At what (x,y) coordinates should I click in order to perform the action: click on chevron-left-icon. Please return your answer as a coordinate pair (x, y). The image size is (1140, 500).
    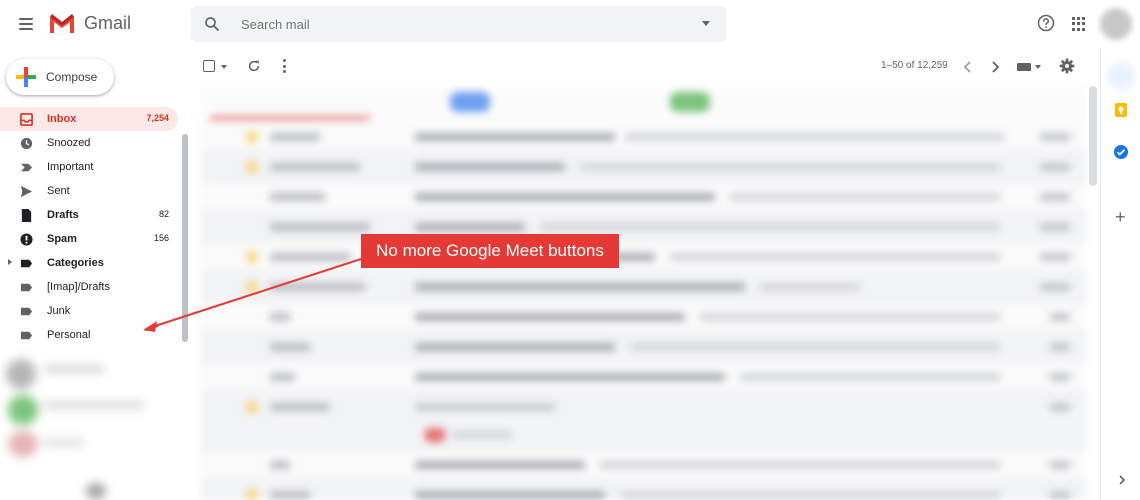
    Looking at the image, I should click on (968, 67).